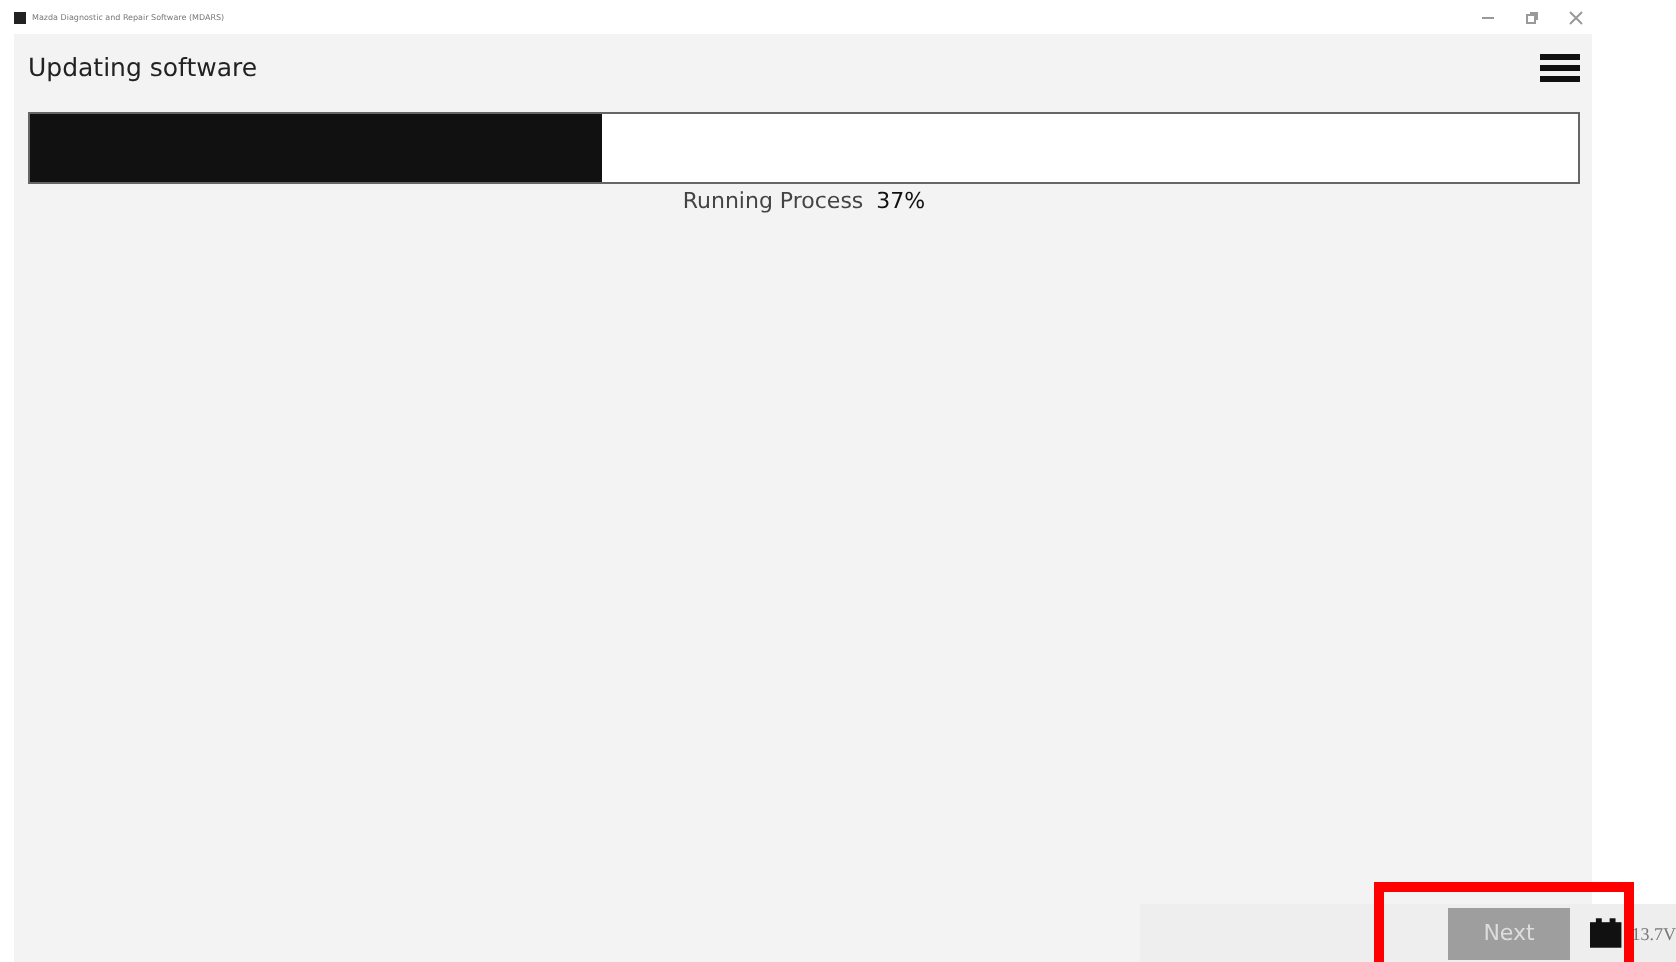 The image size is (1676, 962). What do you see at coordinates (1576, 17) in the screenshot?
I see `close-icon` at bounding box center [1576, 17].